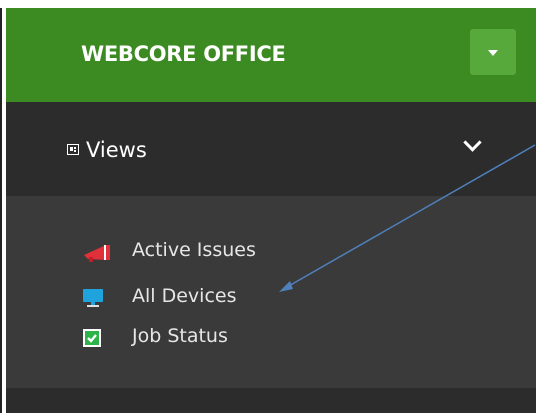  Describe the element at coordinates (97, 254) in the screenshot. I see `megaphone-icon` at that location.